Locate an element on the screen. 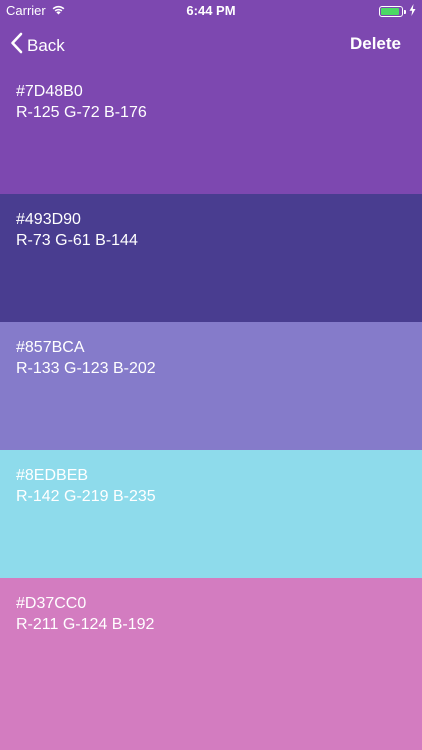 Image resolution: width=422 pixels, height=750 pixels. chevron-left-icon is located at coordinates (16, 45).